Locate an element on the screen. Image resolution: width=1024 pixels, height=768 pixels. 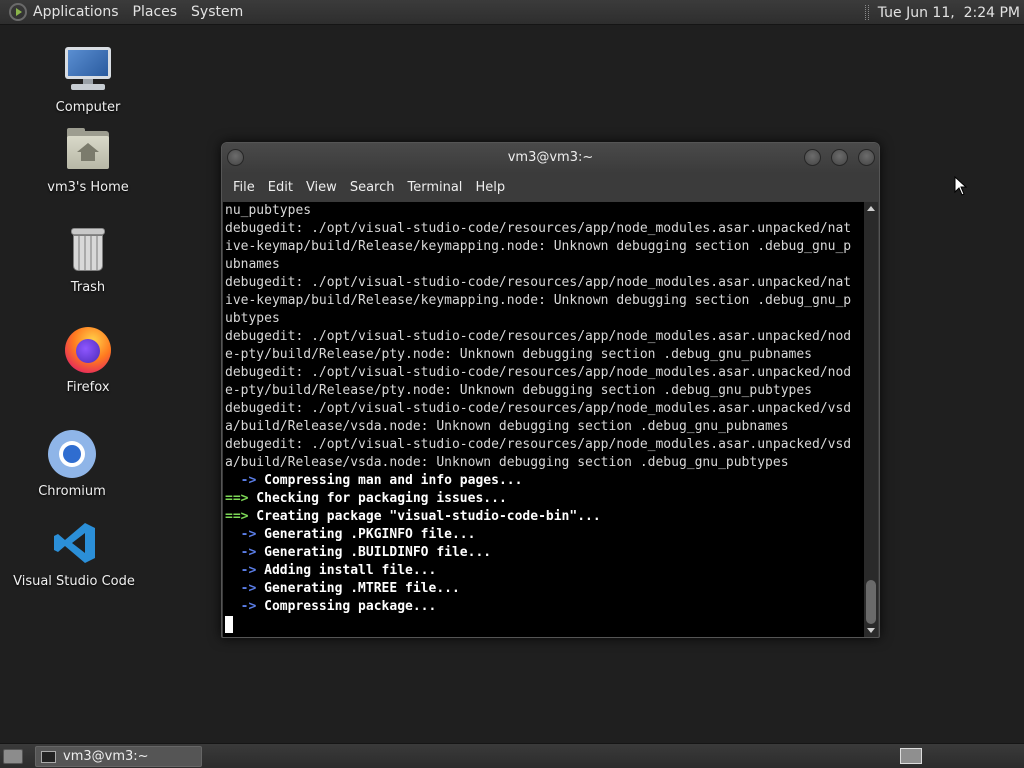
scrollbar-thumb is located at coordinates (871, 602).